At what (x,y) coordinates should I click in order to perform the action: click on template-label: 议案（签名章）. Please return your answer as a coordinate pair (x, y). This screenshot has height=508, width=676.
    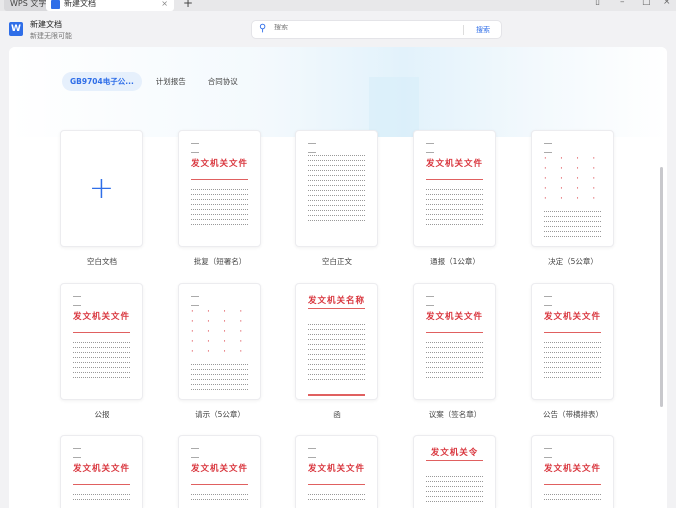
    Looking at the image, I should click on (455, 414).